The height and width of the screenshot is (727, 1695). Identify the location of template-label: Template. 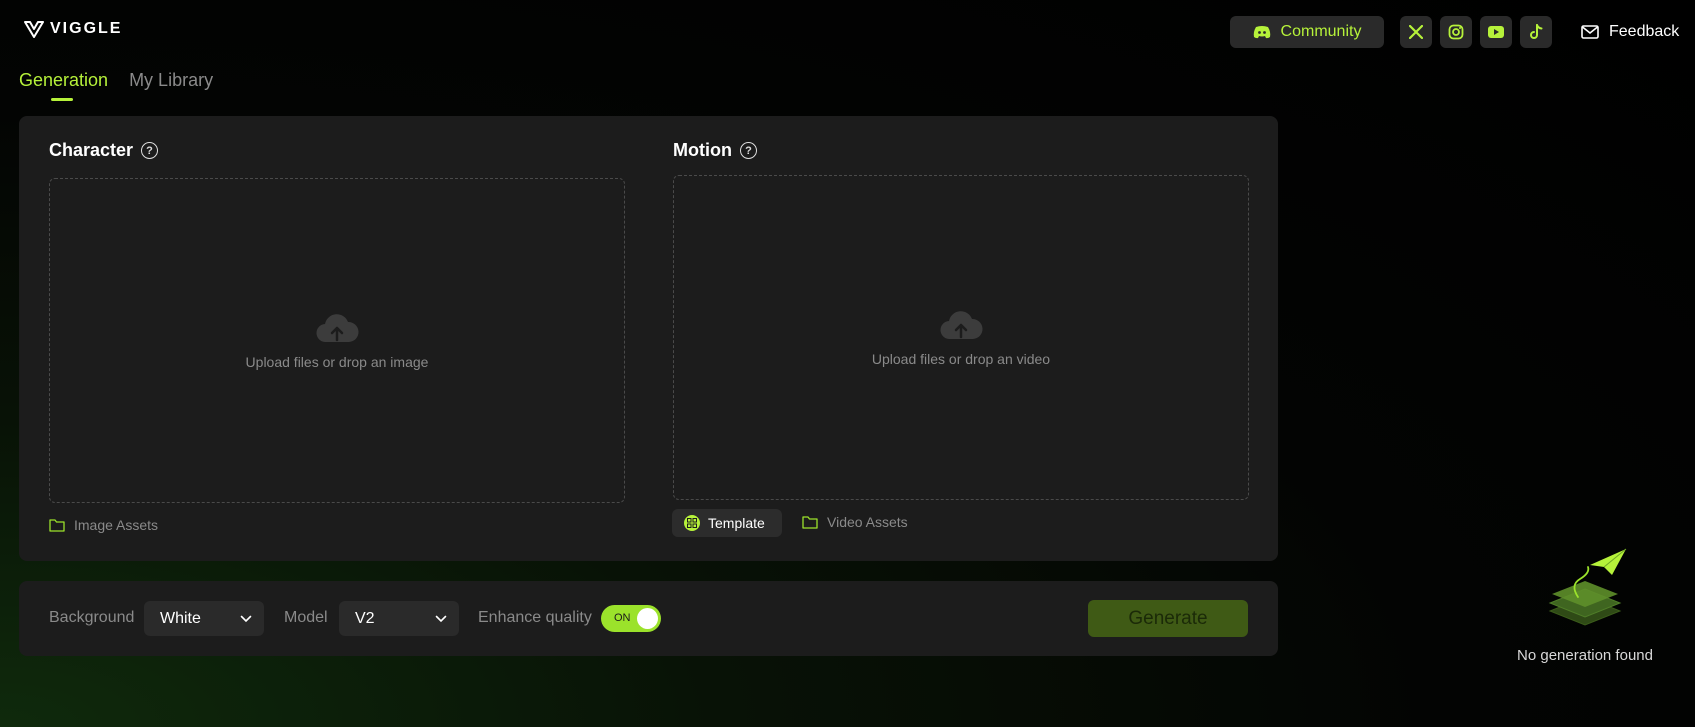
(736, 523).